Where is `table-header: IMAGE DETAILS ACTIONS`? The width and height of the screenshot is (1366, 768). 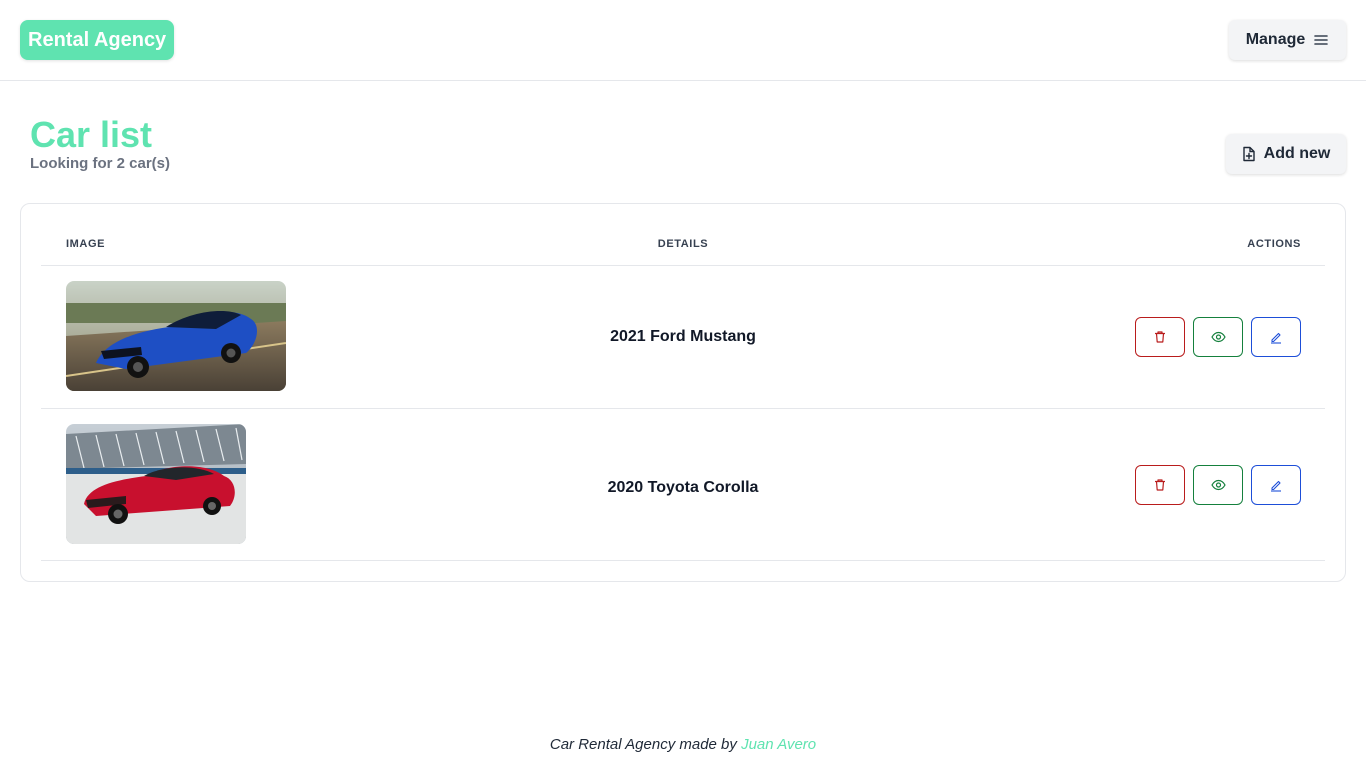
table-header: IMAGE DETAILS ACTIONS is located at coordinates (683, 245).